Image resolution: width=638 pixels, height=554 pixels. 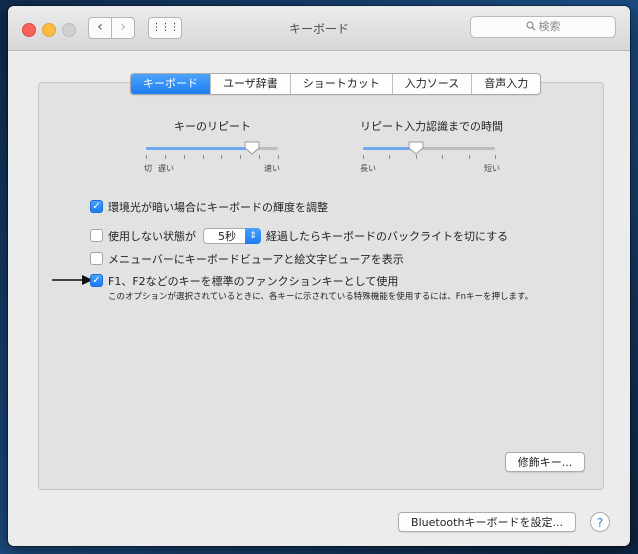 I want to click on key-repeat-thumb, so click(x=252, y=148).